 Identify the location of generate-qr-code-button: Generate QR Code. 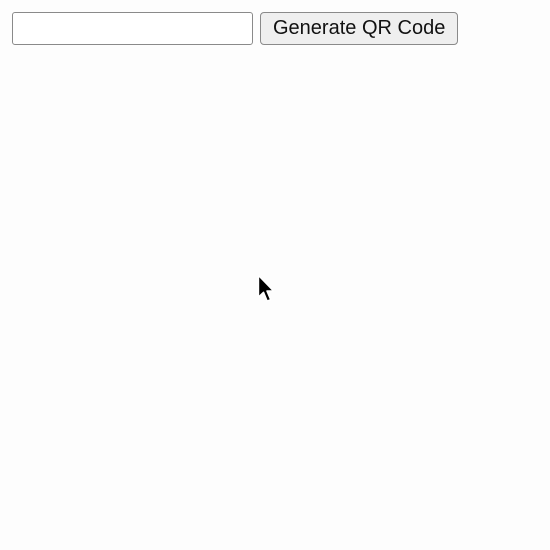
(359, 28).